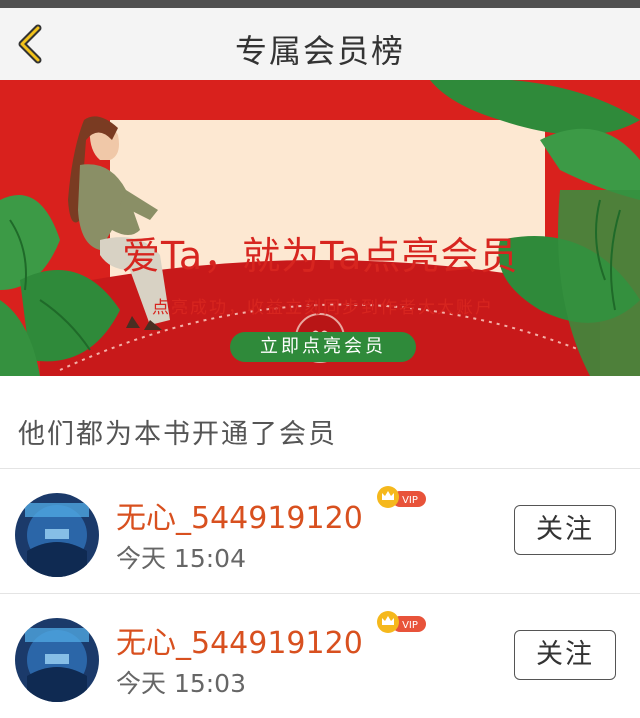 This screenshot has height=718, width=640. Describe the element at coordinates (323, 308) in the screenshot. I see `banner-subtitle: 点亮成功，收益立刻同步到作者大大账户` at that location.